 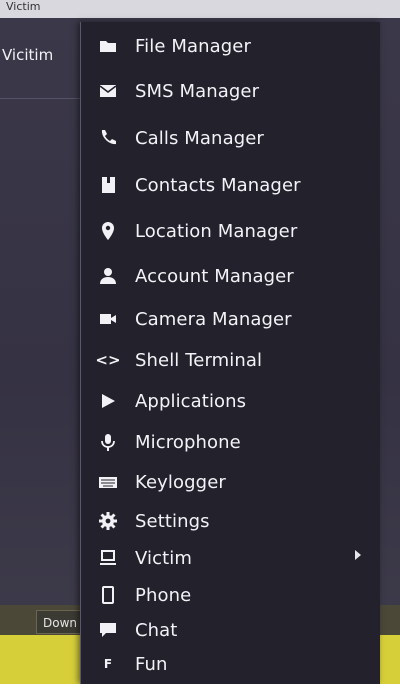 What do you see at coordinates (231, 595) in the screenshot?
I see `menu-item-phone: Phone` at bounding box center [231, 595].